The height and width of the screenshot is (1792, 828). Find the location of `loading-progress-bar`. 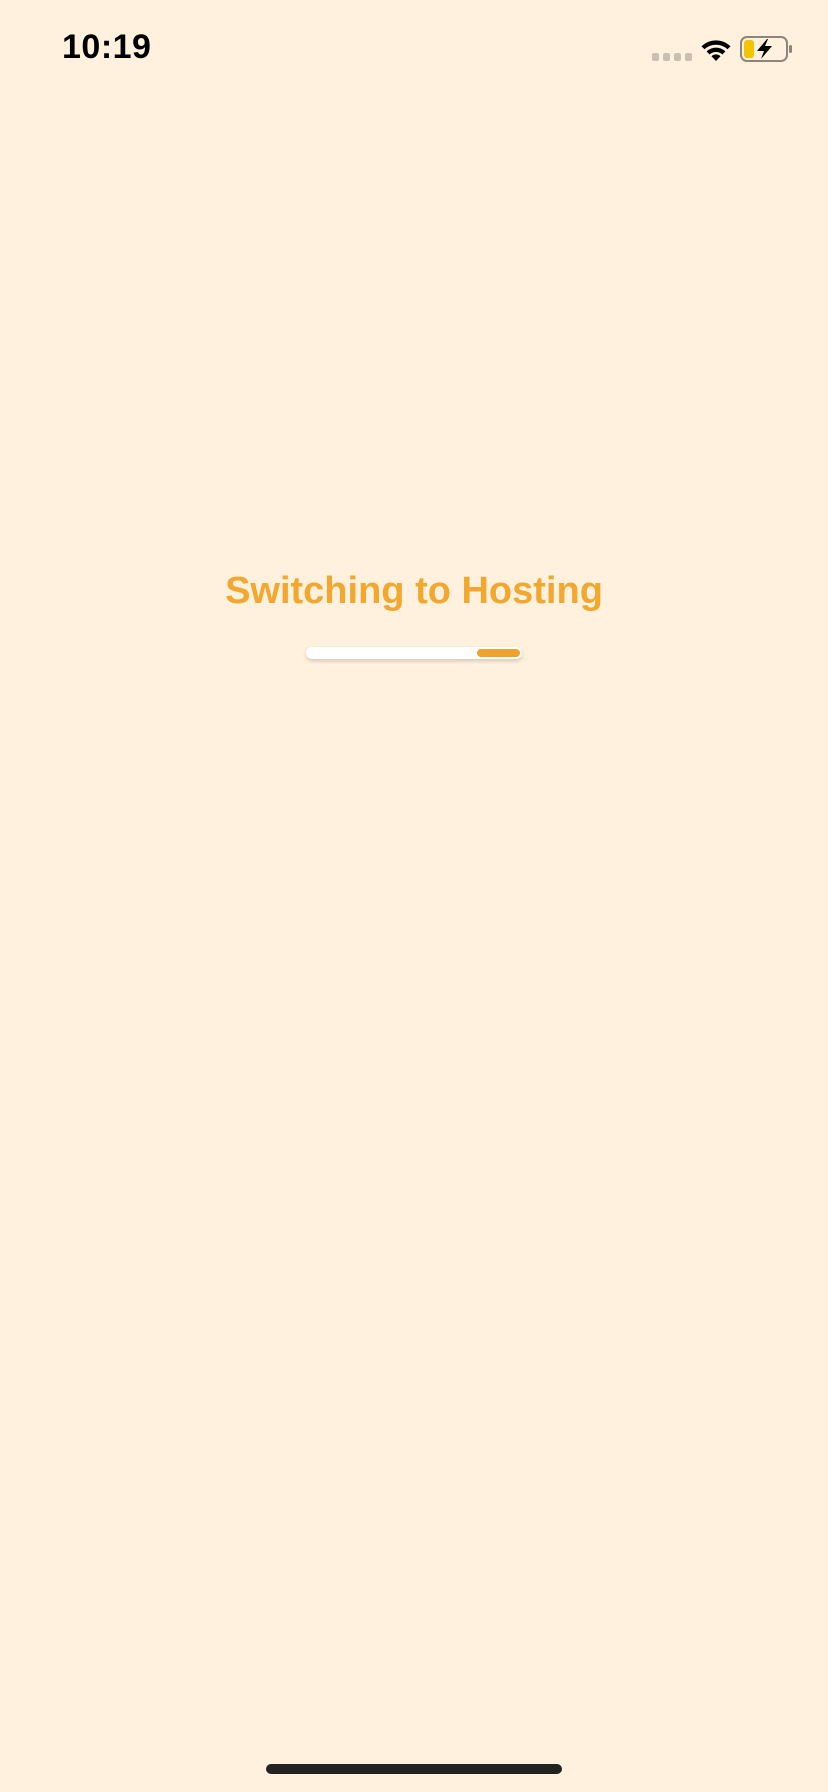

loading-progress-bar is located at coordinates (414, 653).